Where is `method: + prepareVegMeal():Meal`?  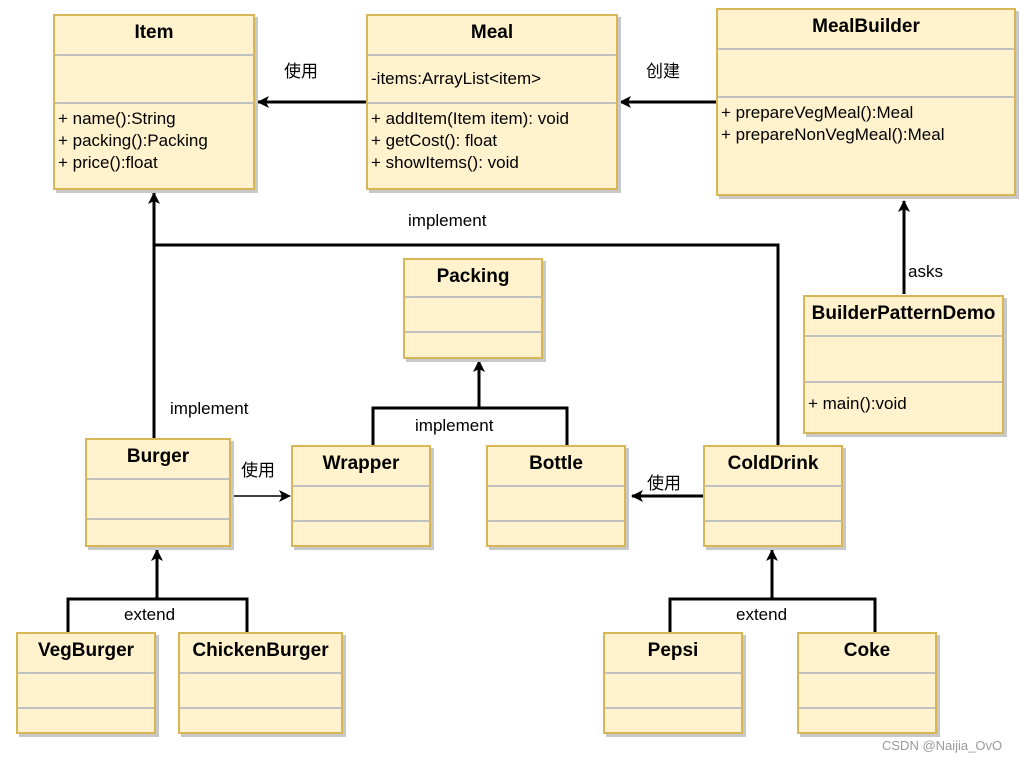
method: + prepareVegMeal():Meal is located at coordinates (817, 112).